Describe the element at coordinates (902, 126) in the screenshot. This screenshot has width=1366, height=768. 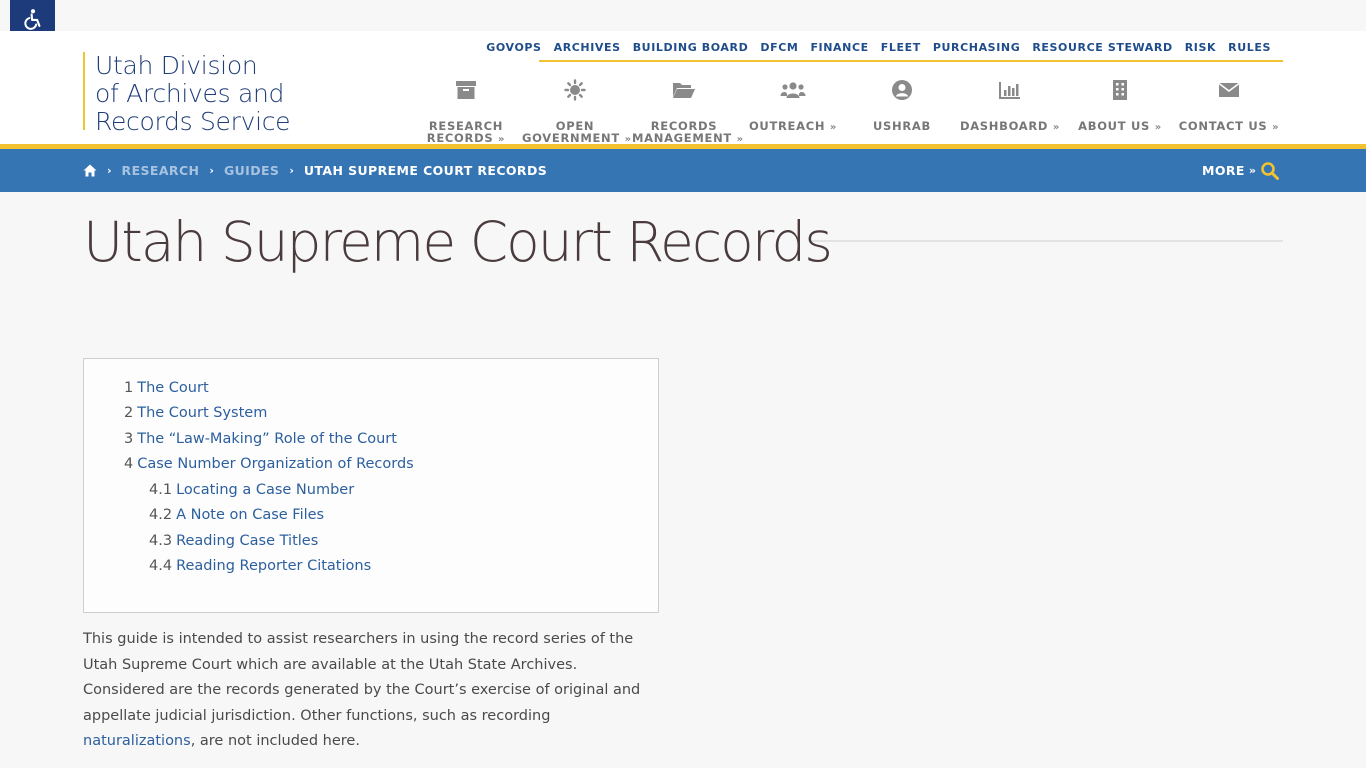
I see `nav-label-line1: USHRAB` at that location.